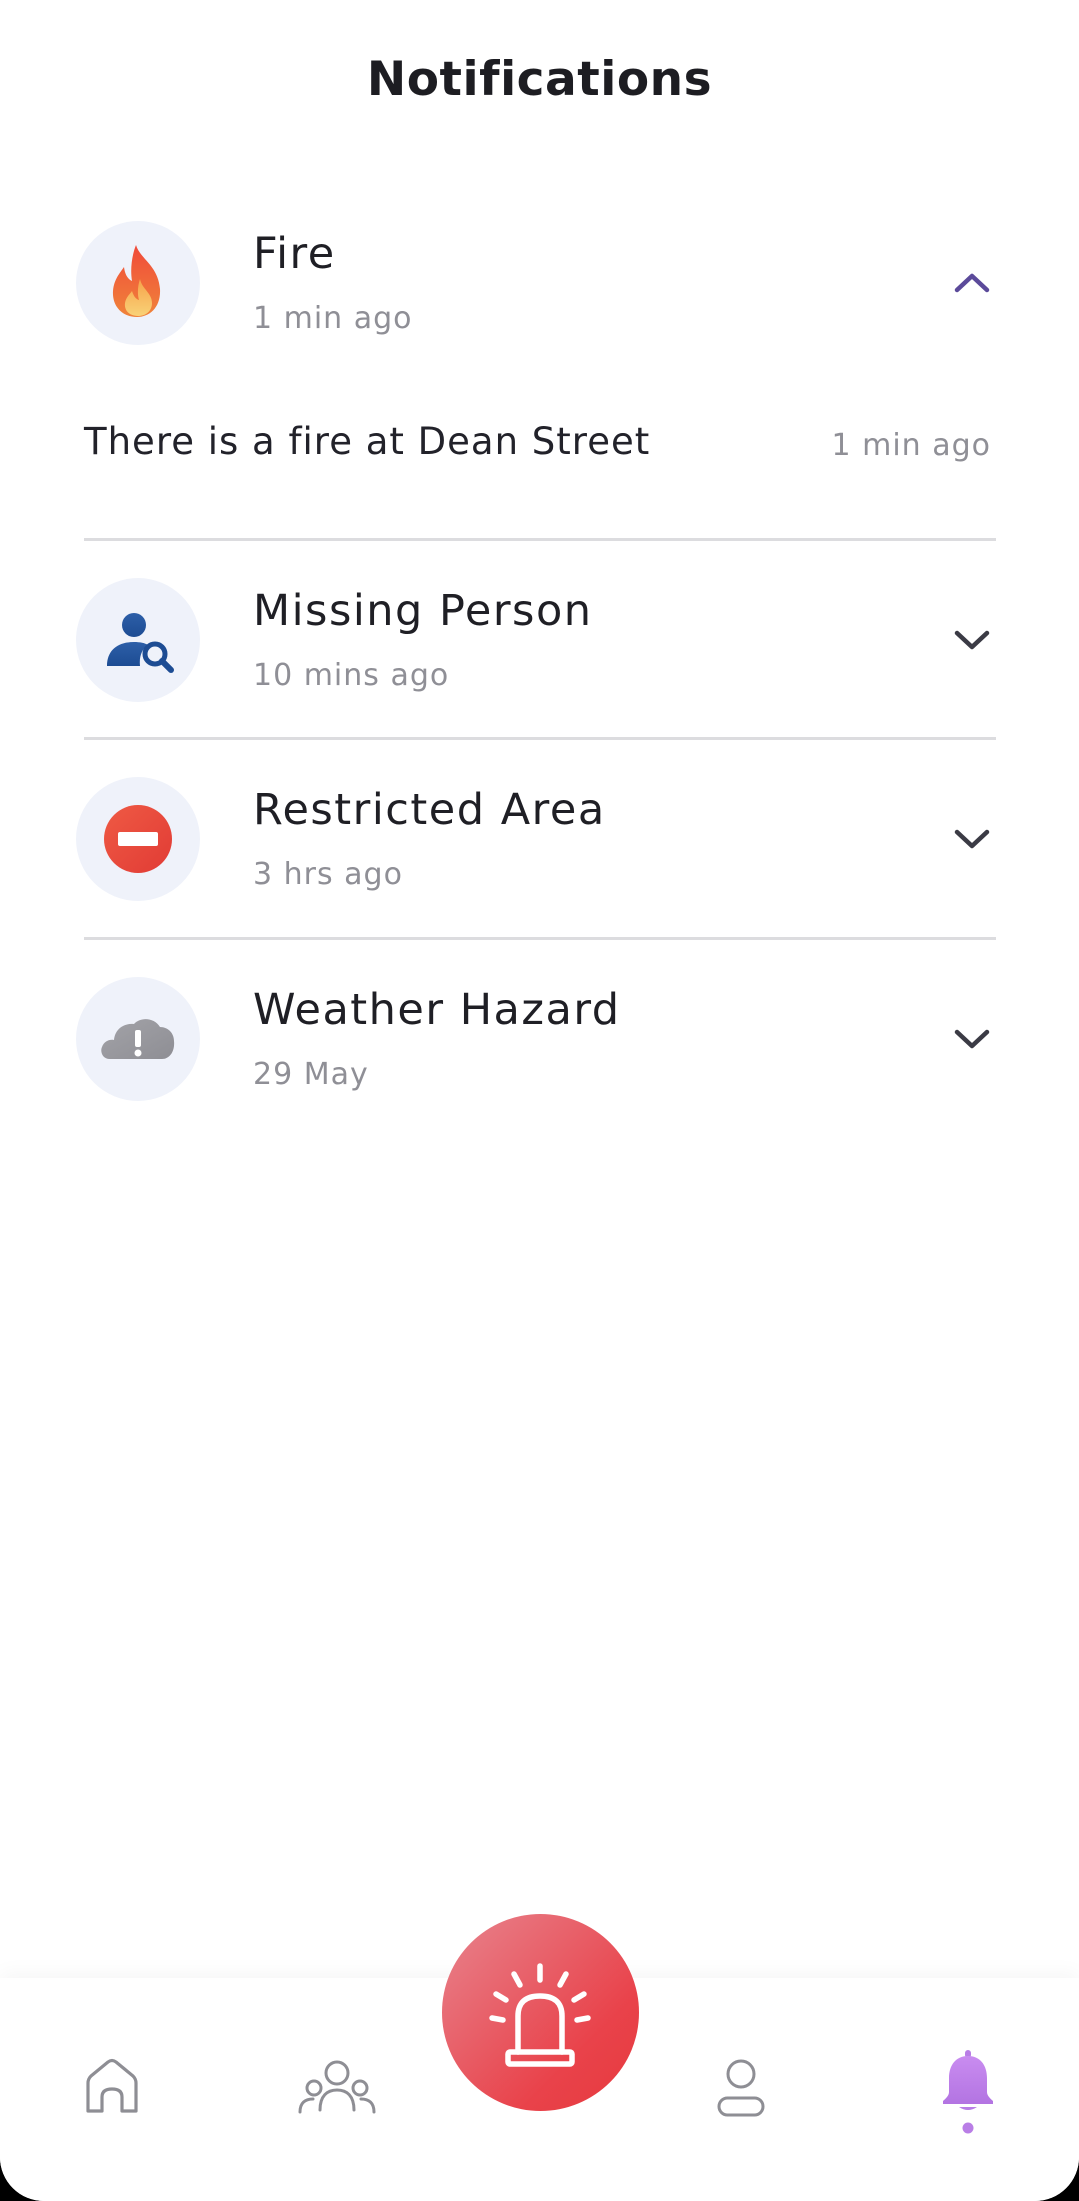 This screenshot has width=1079, height=2201. What do you see at coordinates (540, 2015) in the screenshot?
I see `siren-icon` at bounding box center [540, 2015].